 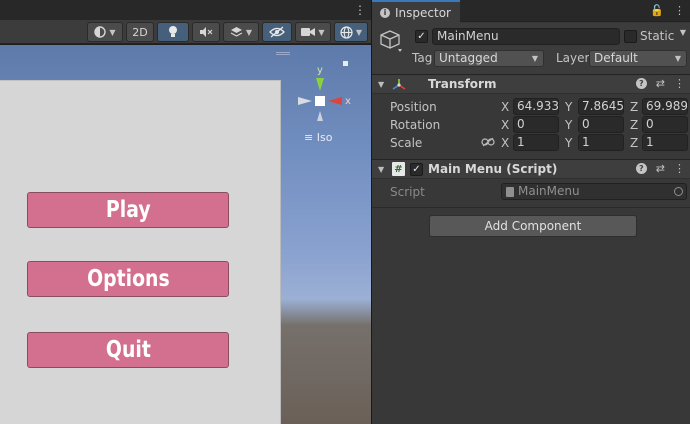 What do you see at coordinates (536, 124) in the screenshot?
I see `rotation-x-input: 0` at bounding box center [536, 124].